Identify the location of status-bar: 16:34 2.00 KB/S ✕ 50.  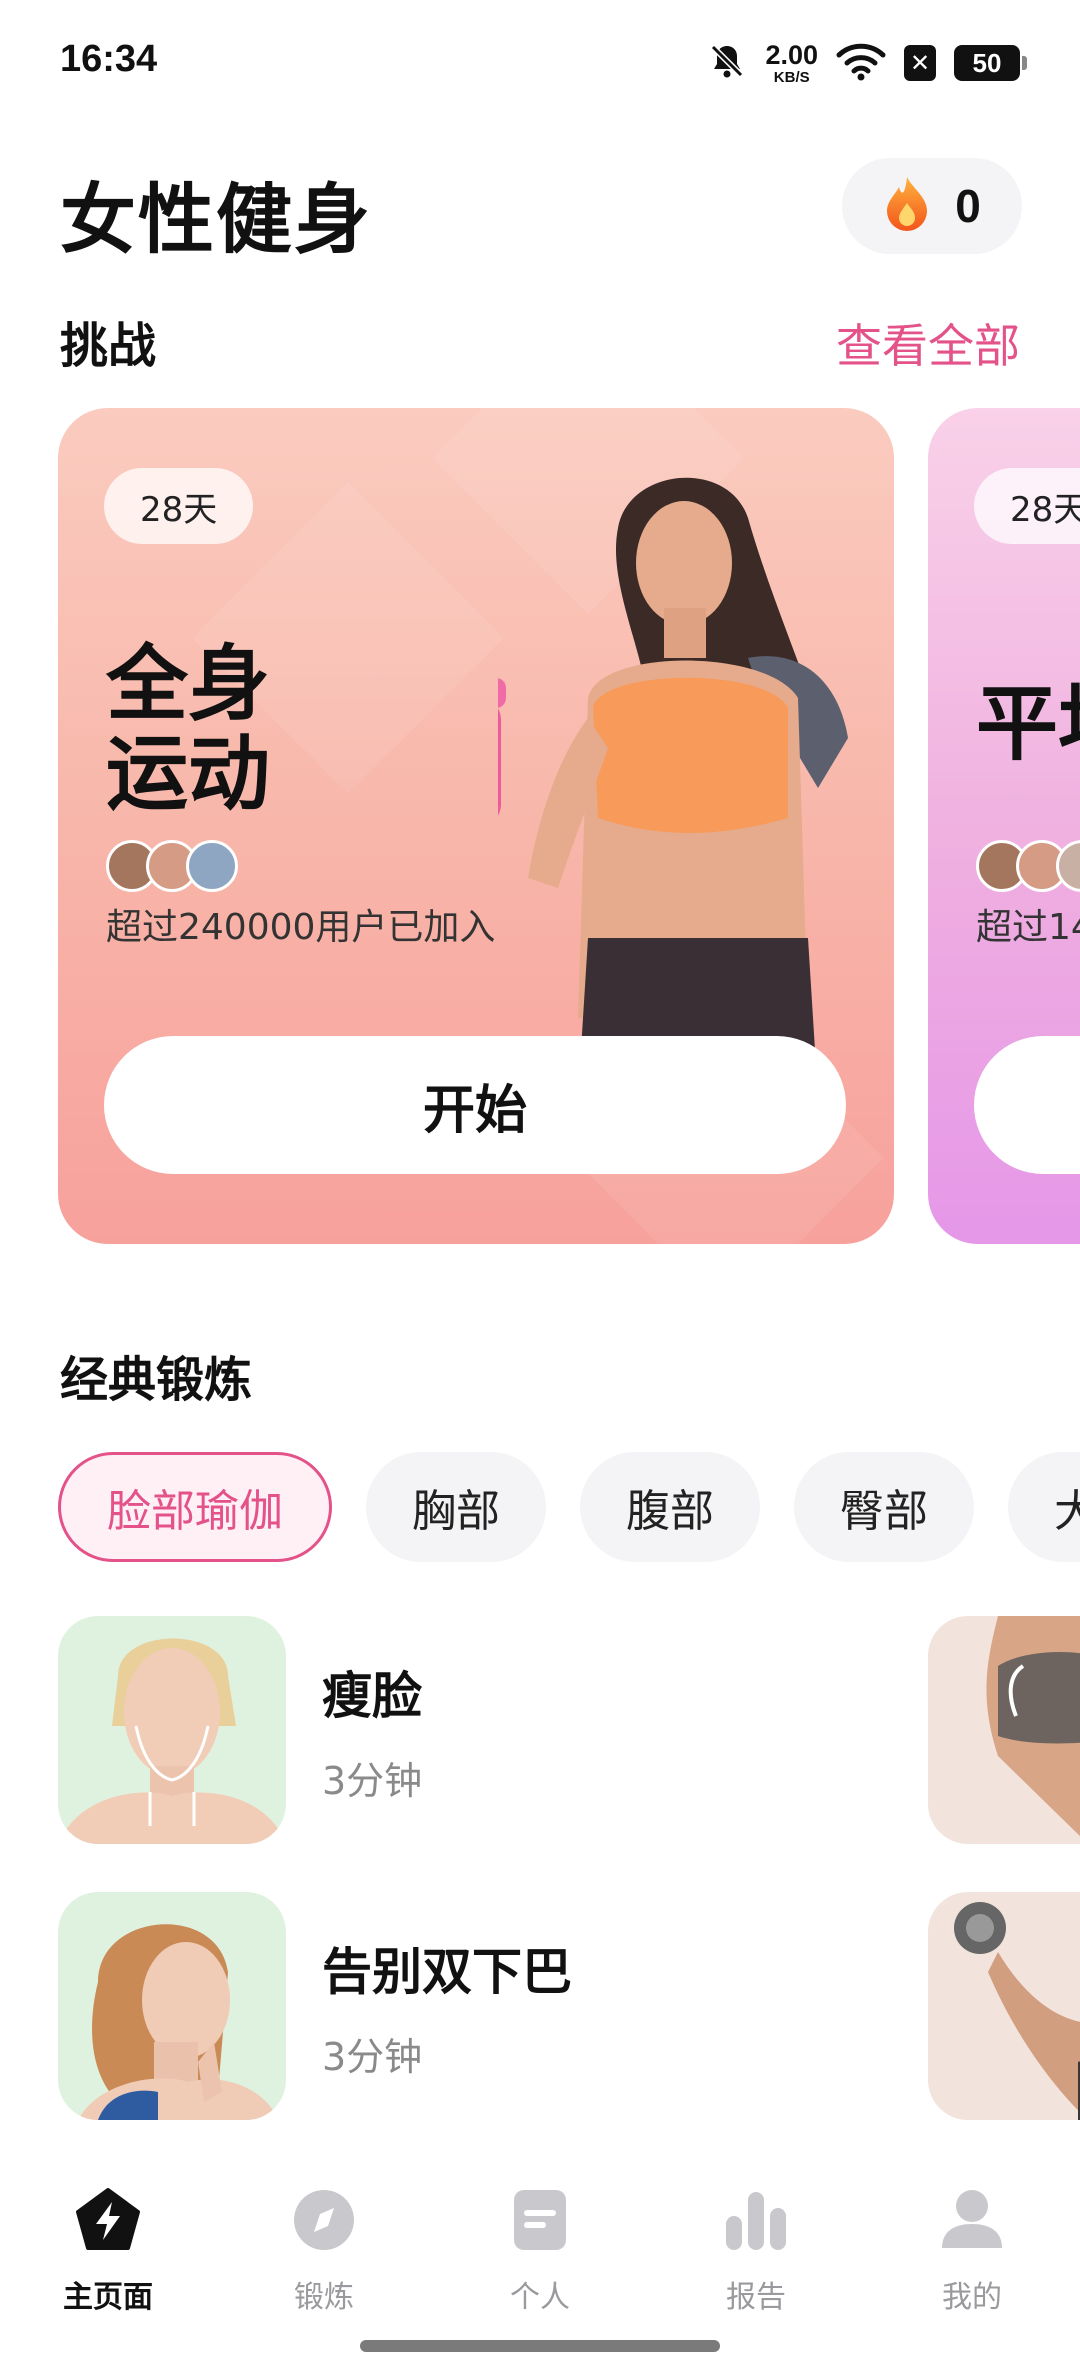
(540, 60).